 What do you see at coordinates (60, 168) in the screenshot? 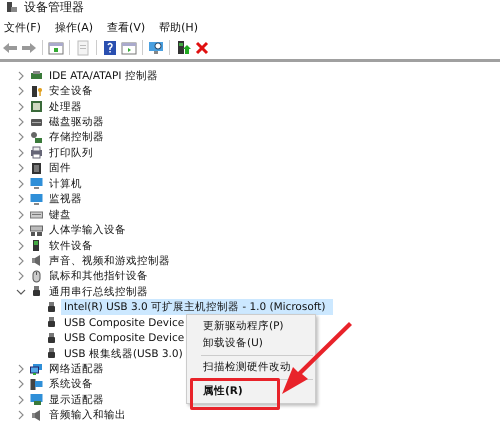
I see `tree-item: 固件` at bounding box center [60, 168].